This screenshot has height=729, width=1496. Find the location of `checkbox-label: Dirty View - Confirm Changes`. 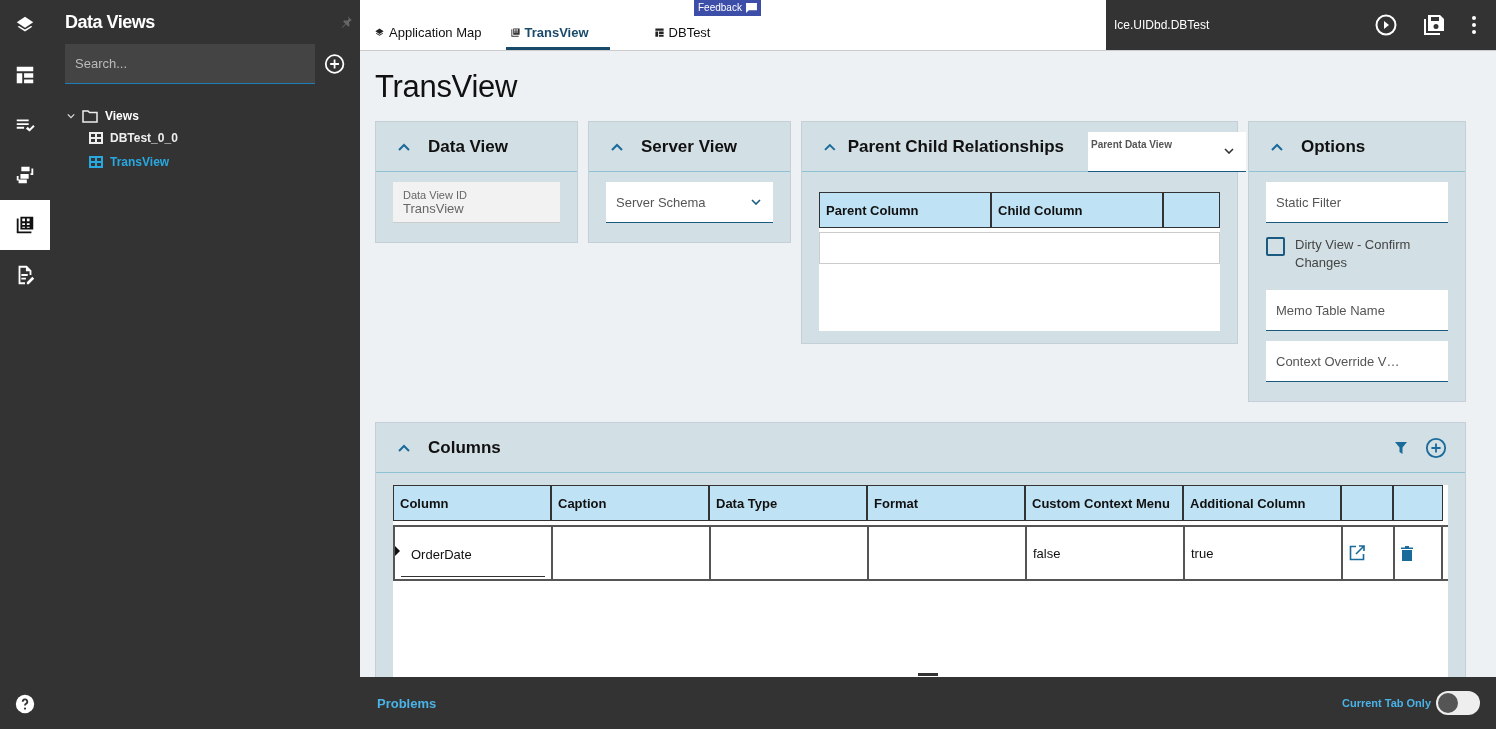

checkbox-label: Dirty View - Confirm Changes is located at coordinates (1353, 254).